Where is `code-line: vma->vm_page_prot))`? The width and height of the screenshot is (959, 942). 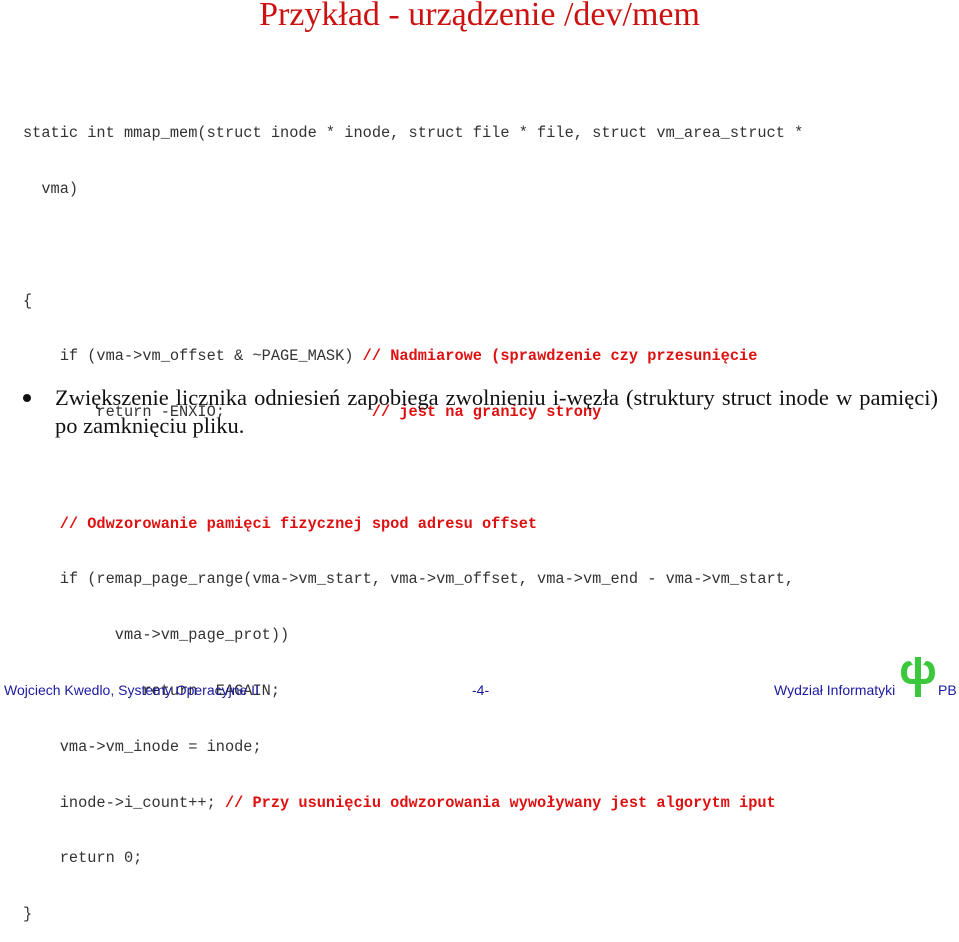 code-line: vma->vm_page_prot)) is located at coordinates (156, 635).